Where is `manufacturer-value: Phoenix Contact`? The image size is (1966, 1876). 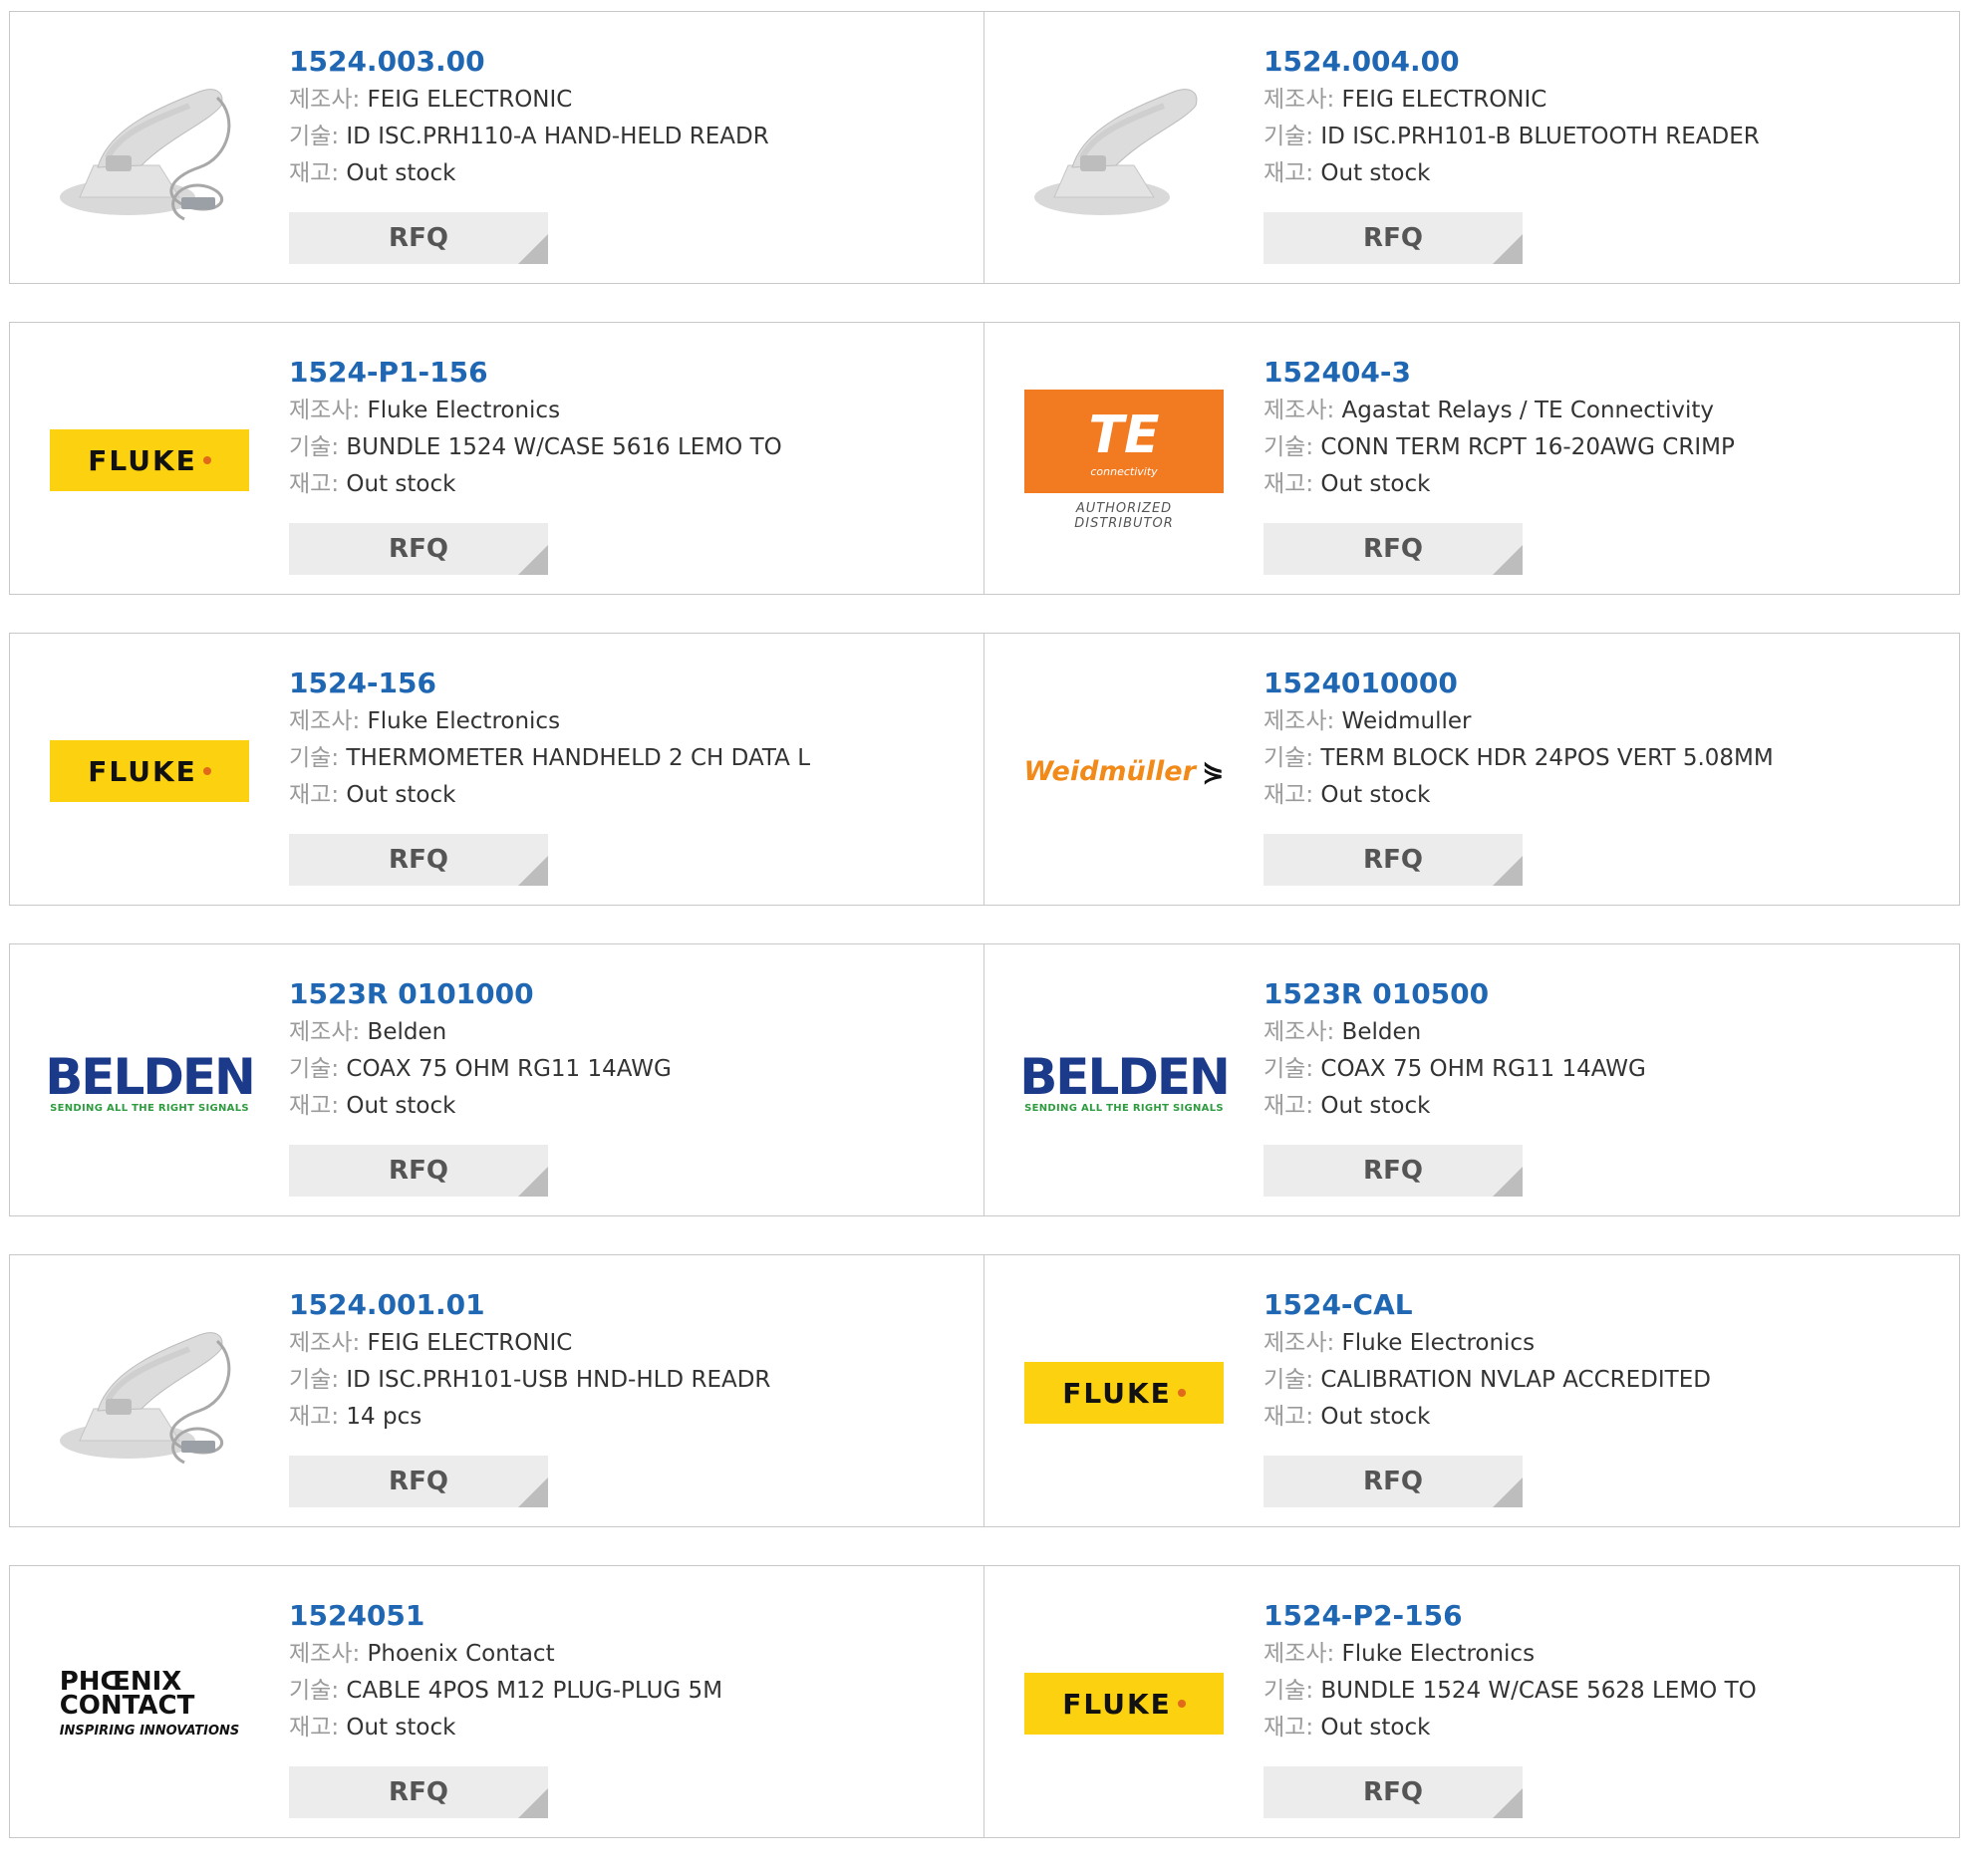 manufacturer-value: Phoenix Contact is located at coordinates (461, 1654).